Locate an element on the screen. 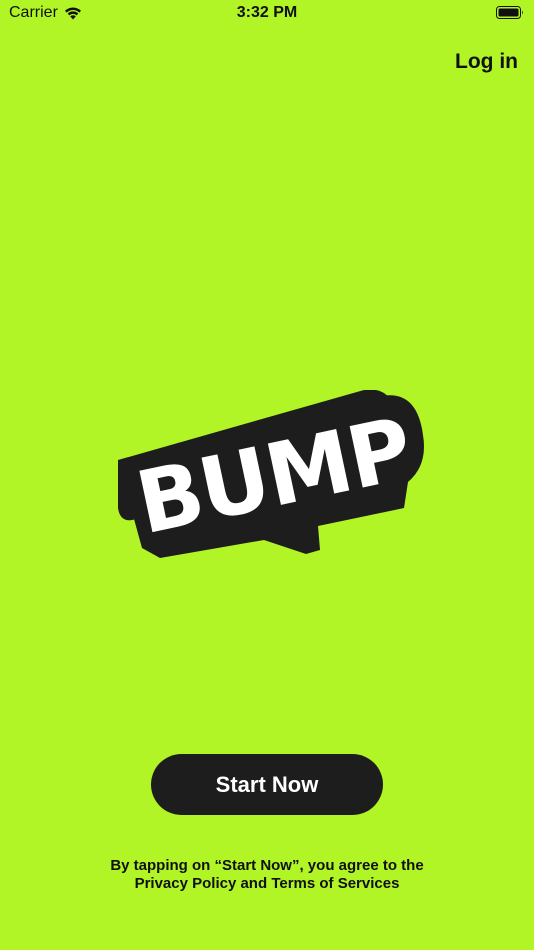 The height and width of the screenshot is (950, 534). legal-and-text: and is located at coordinates (254, 883).